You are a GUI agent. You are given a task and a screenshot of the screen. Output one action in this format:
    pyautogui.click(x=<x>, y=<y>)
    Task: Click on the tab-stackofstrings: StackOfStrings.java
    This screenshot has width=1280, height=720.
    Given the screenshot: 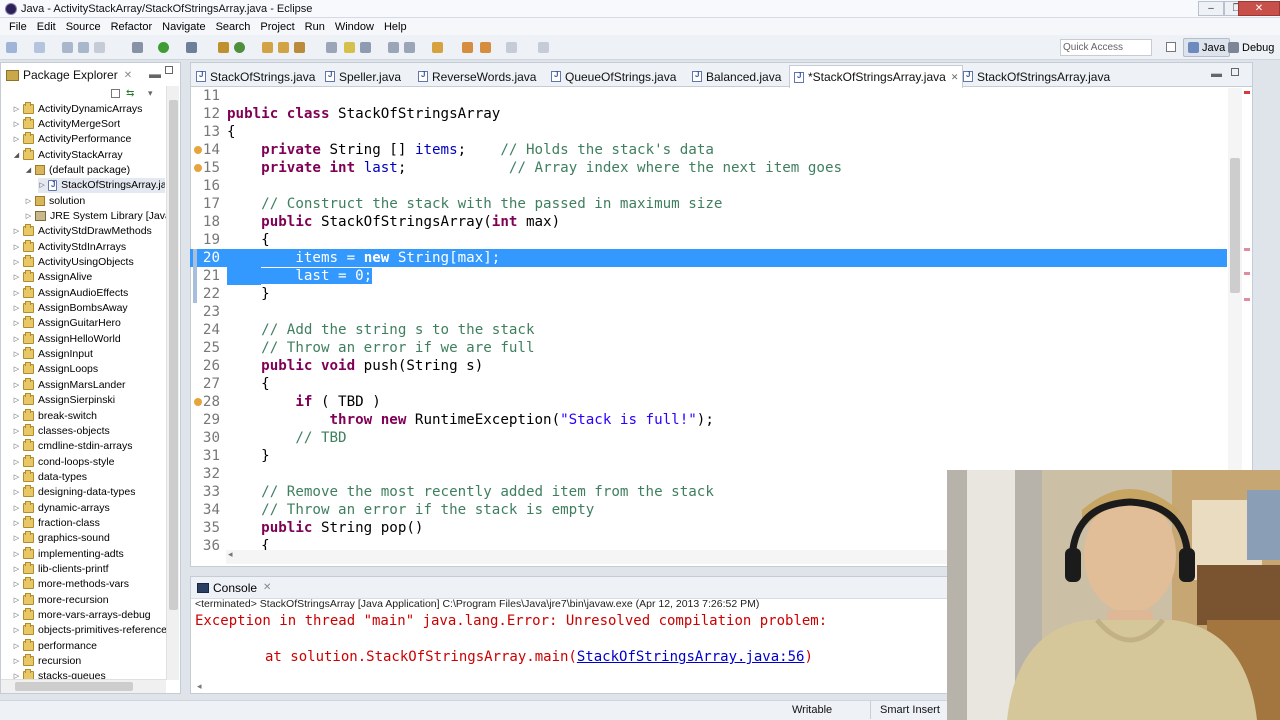 What is the action you would take?
    pyautogui.click(x=255, y=76)
    